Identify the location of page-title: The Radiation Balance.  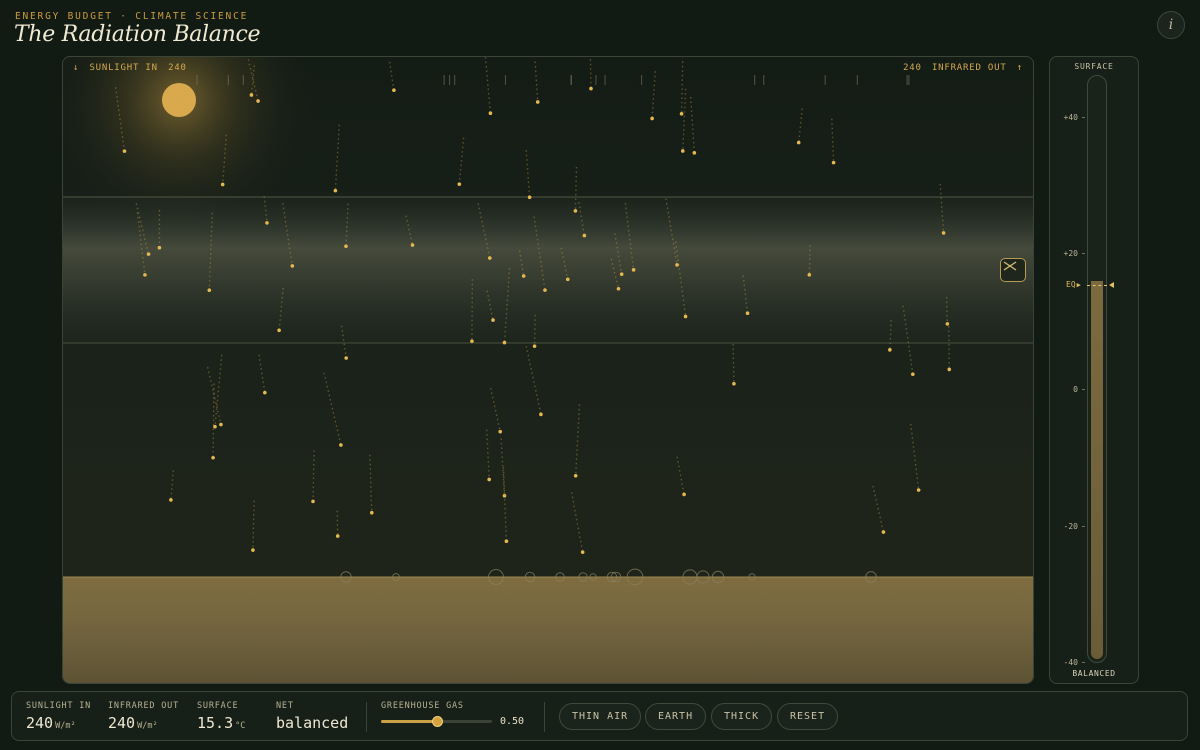
(137, 34).